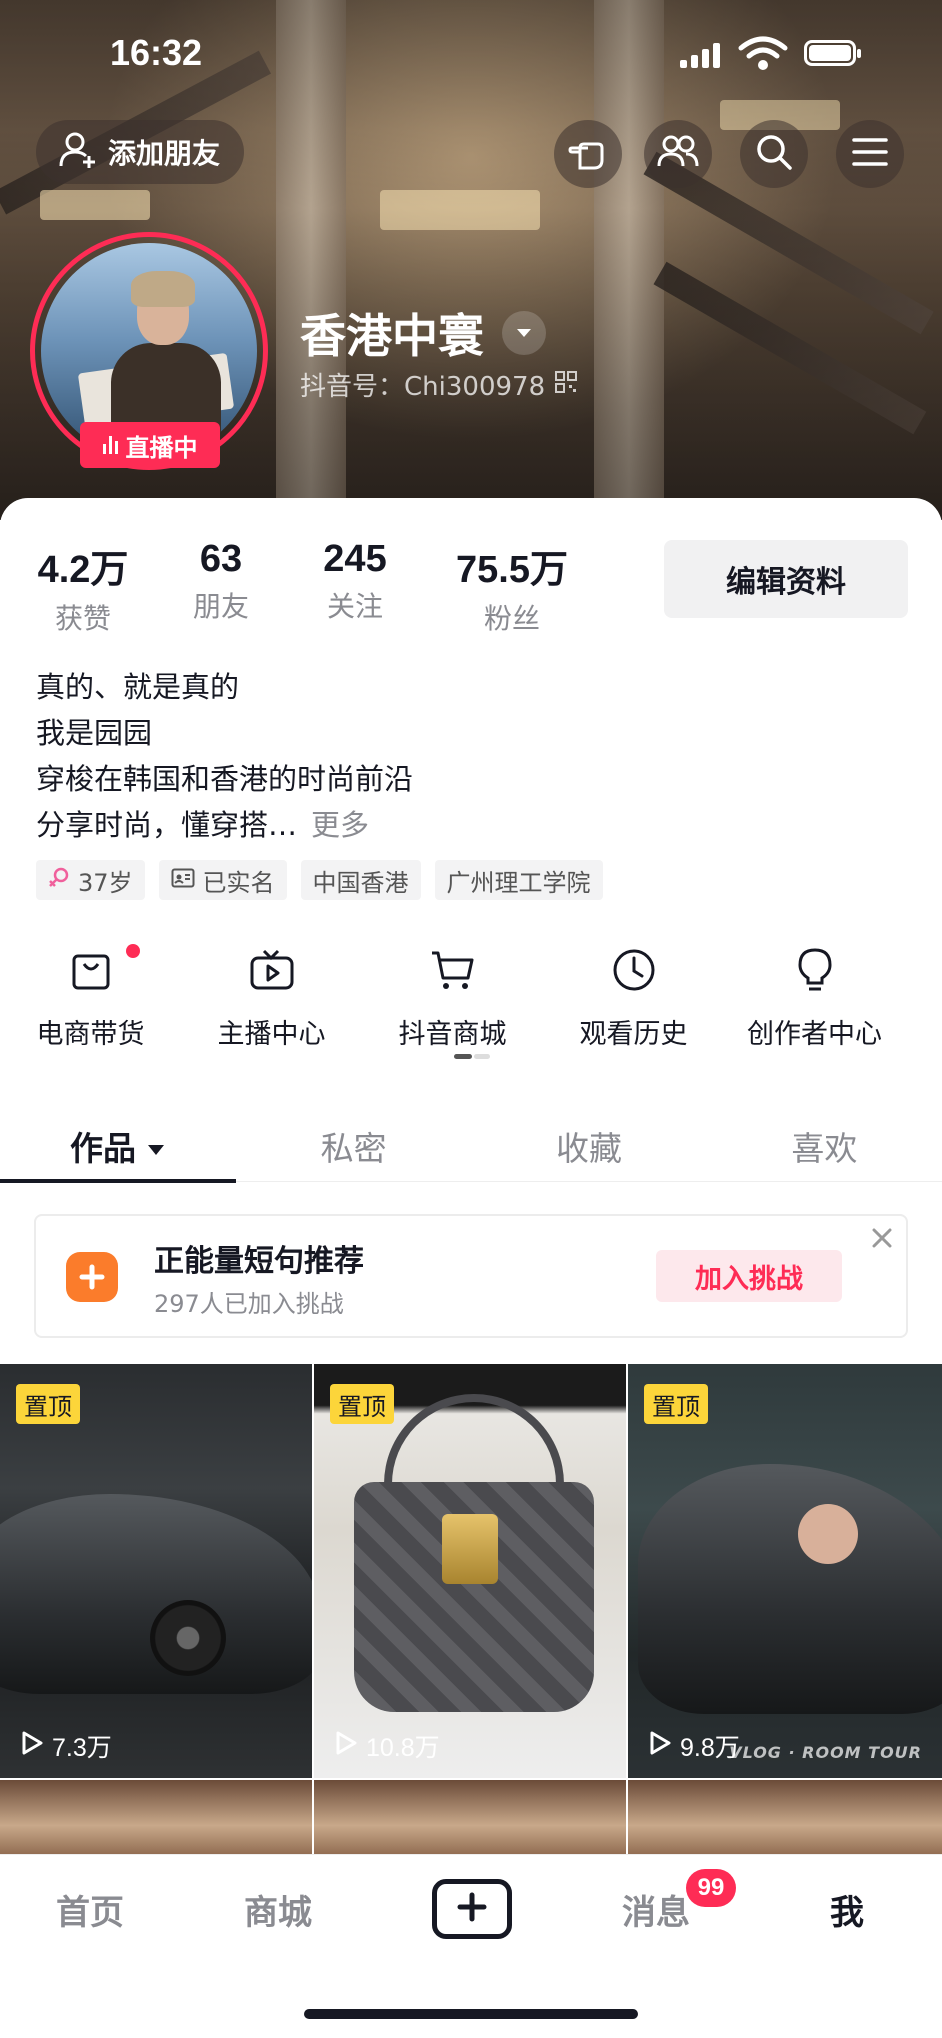 Image resolution: width=942 pixels, height=2038 pixels. Describe the element at coordinates (512, 570) in the screenshot. I see `stat-followers-value: 75.5万` at that location.